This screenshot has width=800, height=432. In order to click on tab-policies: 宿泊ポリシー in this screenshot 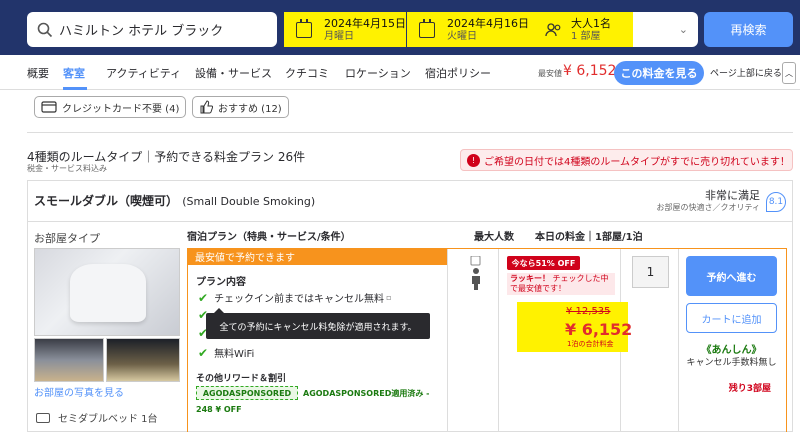, I will do `click(458, 73)`.